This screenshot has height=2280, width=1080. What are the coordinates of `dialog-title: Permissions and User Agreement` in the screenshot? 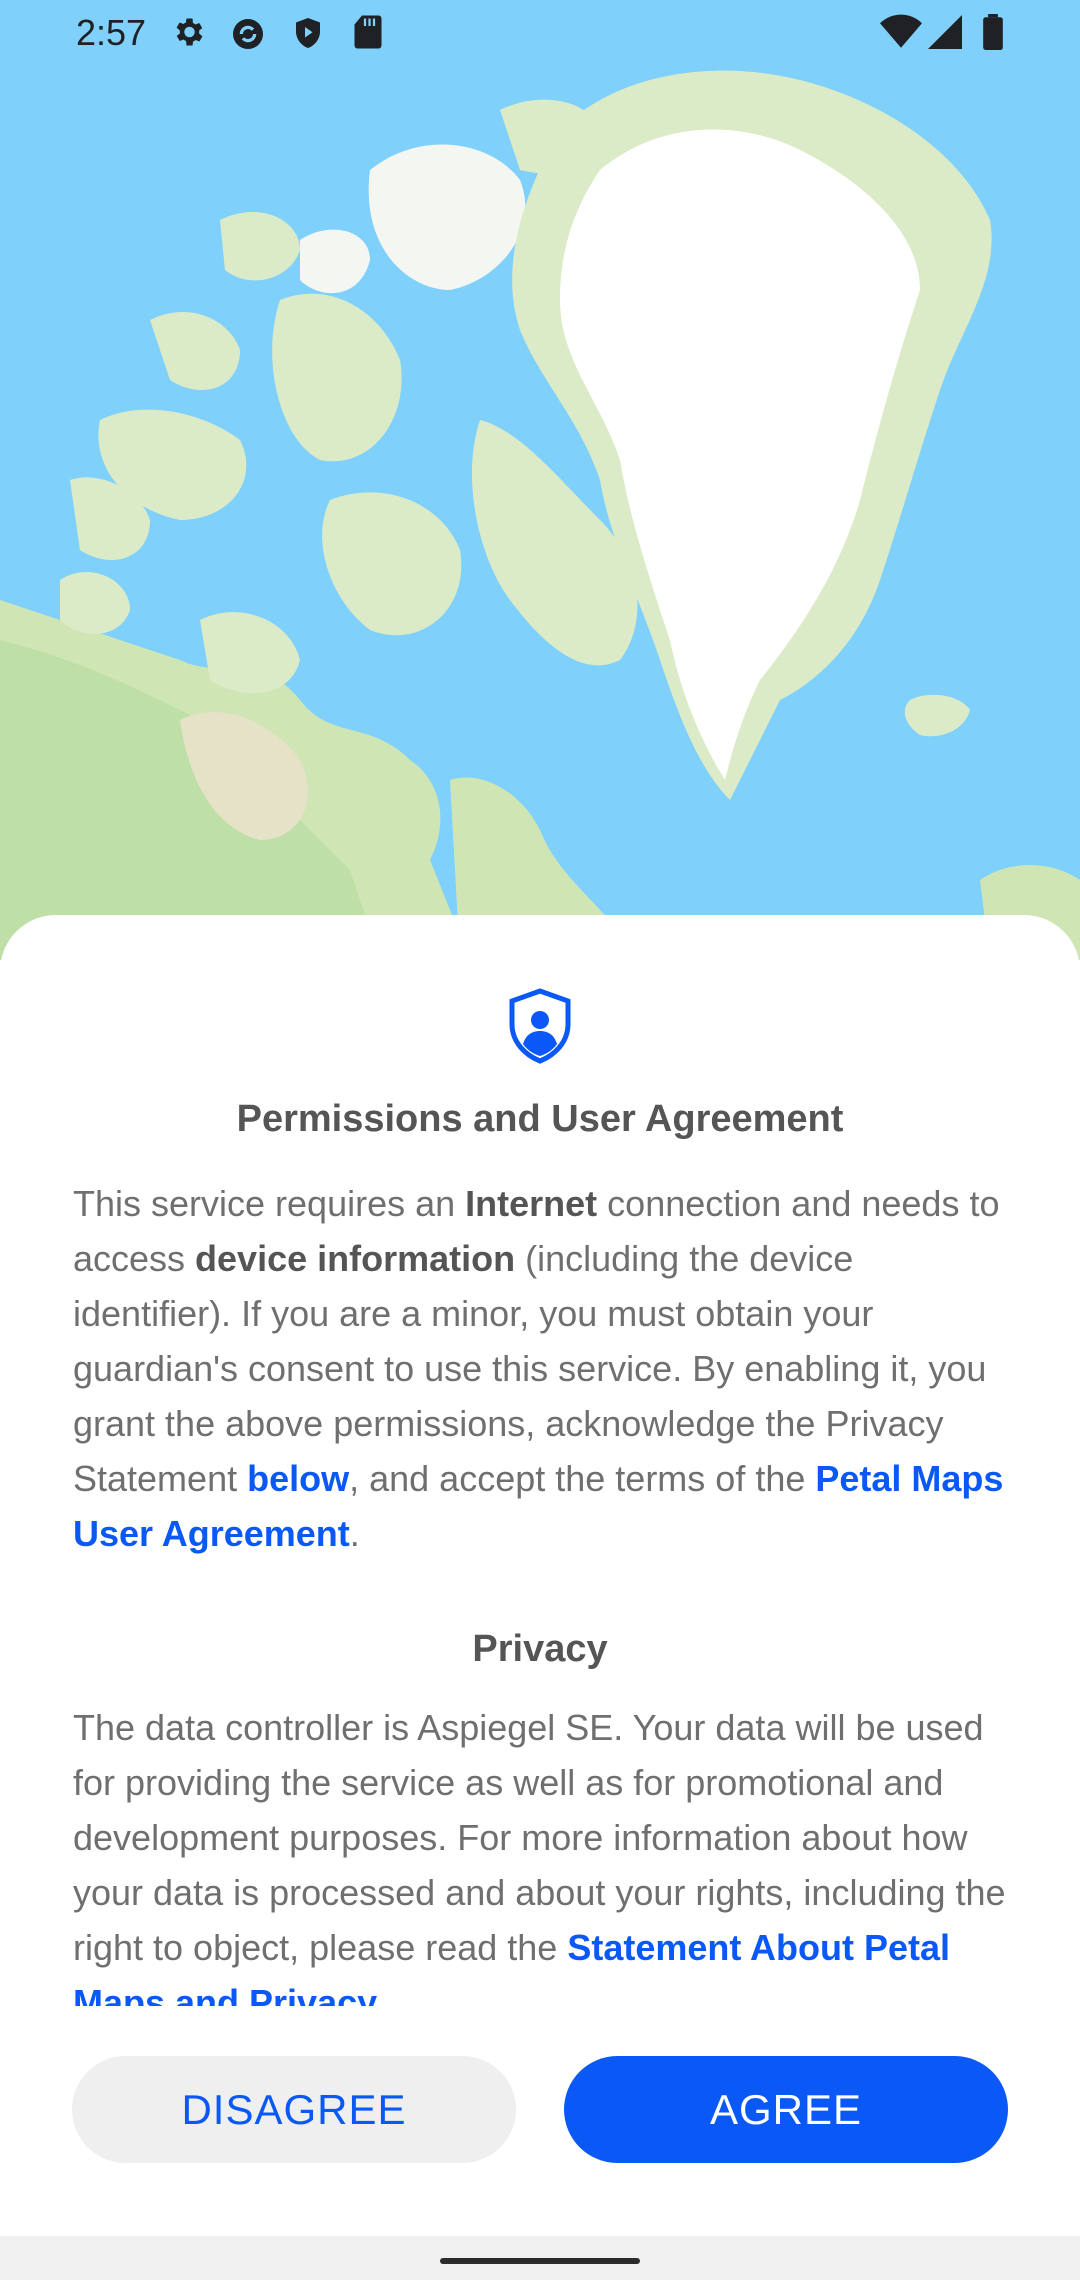 It's located at (540, 1119).